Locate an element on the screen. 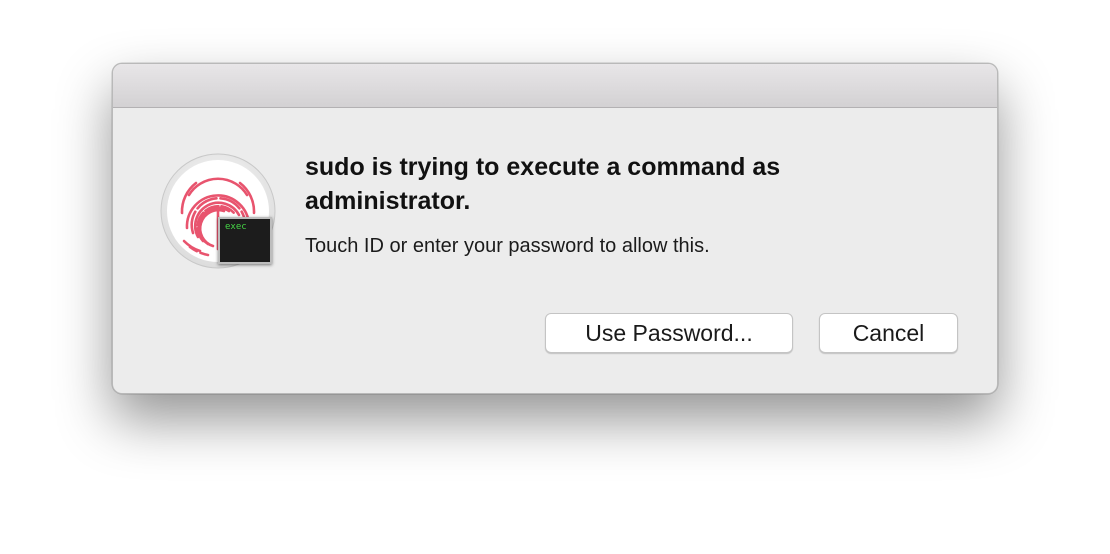 This screenshot has width=1110, height=554. cancel-button: Cancel is located at coordinates (888, 333).